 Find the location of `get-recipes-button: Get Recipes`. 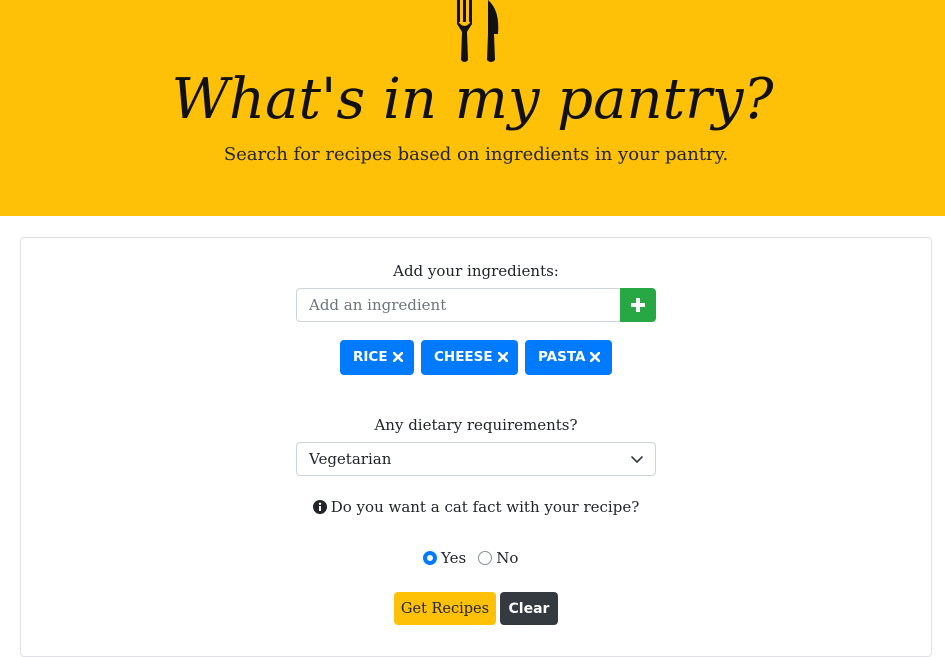

get-recipes-button: Get Recipes is located at coordinates (445, 608).